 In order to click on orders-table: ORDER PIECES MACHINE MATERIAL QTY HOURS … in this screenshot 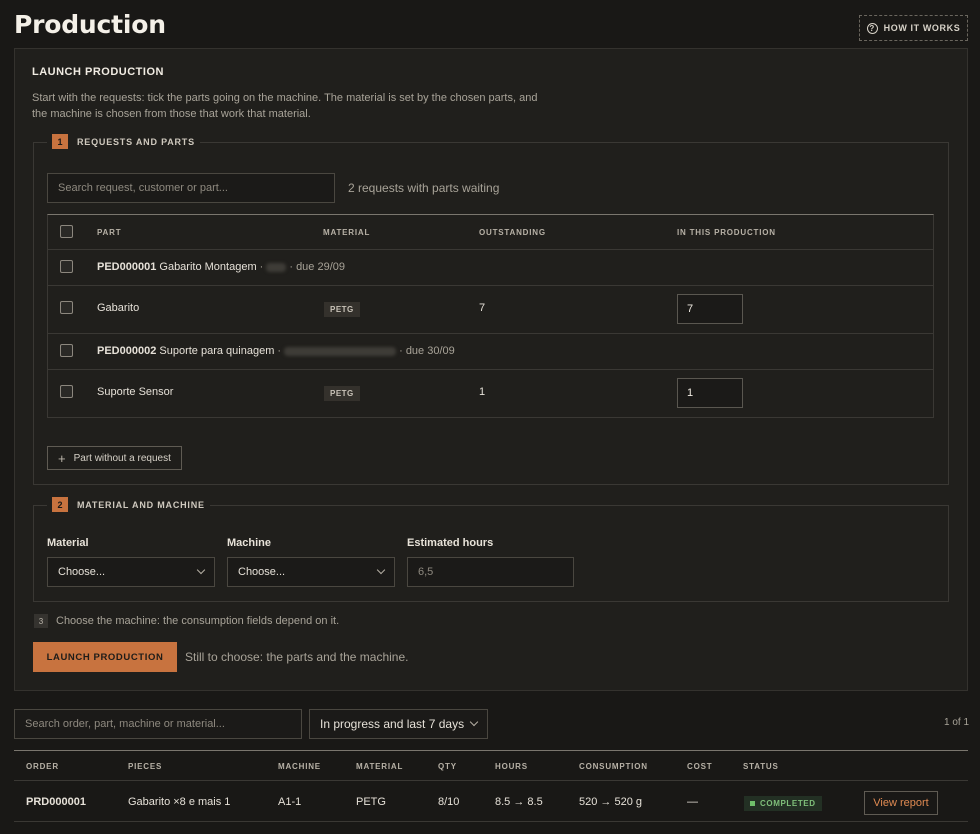, I will do `click(491, 786)`.